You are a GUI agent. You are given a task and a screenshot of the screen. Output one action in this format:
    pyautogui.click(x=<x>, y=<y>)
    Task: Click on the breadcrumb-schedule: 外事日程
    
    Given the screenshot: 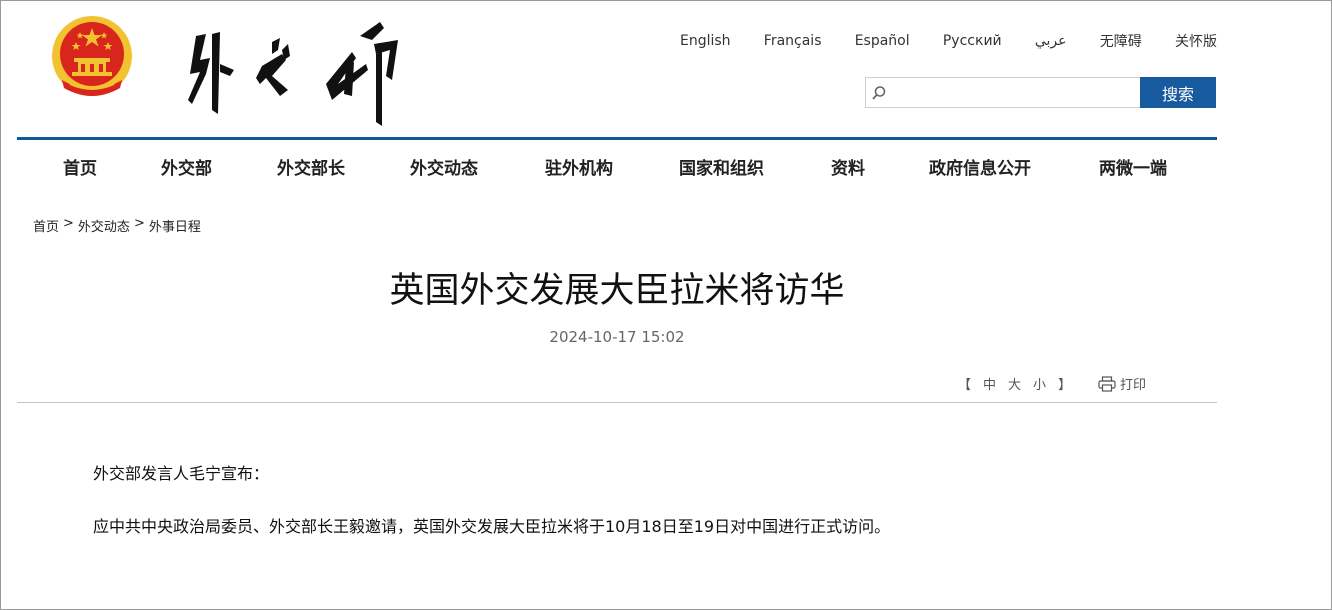 What is the action you would take?
    pyautogui.click(x=175, y=225)
    